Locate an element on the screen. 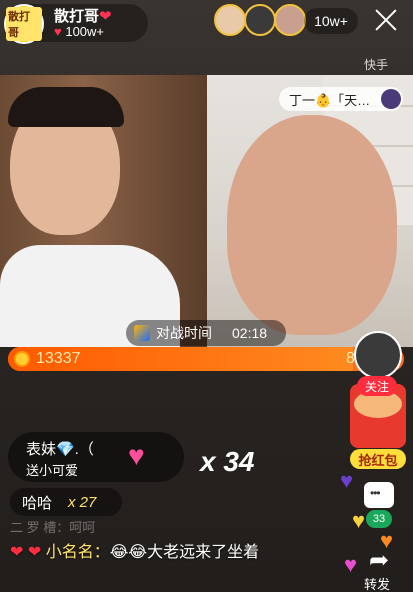  share-icon: ➦ is located at coordinates (379, 560).